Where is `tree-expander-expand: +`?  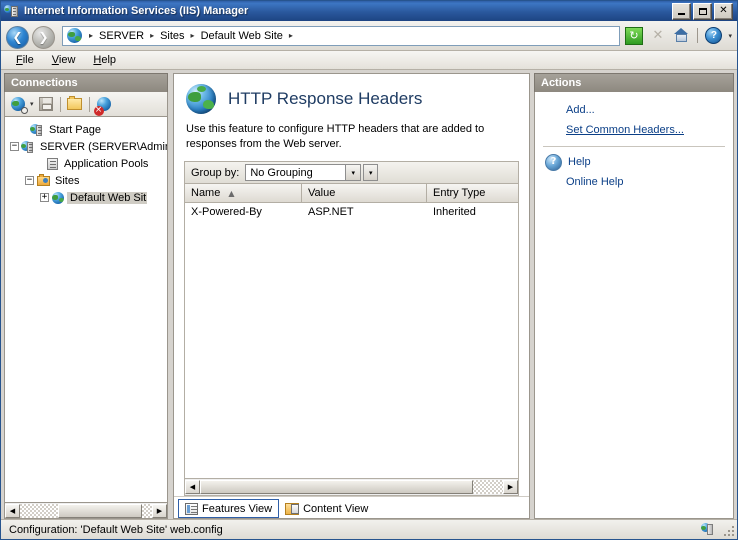 tree-expander-expand: + is located at coordinates (44, 197).